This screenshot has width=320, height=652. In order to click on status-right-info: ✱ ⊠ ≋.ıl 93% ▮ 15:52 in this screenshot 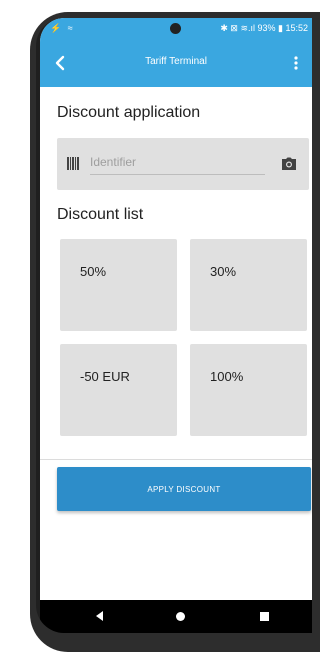, I will do `click(264, 28)`.